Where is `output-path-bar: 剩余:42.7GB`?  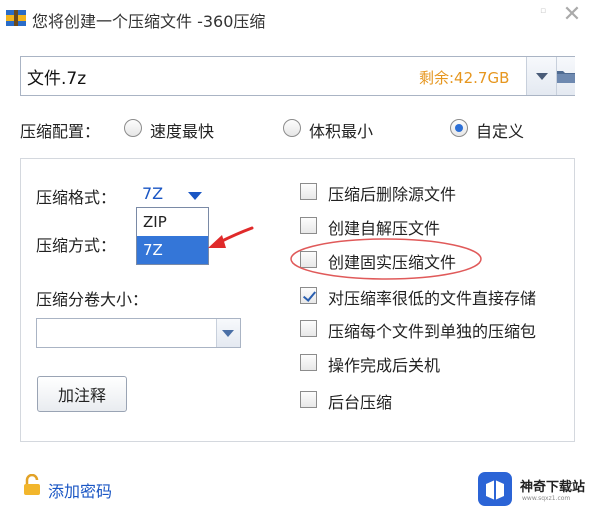
output-path-bar: 剩余:42.7GB is located at coordinates (297, 76).